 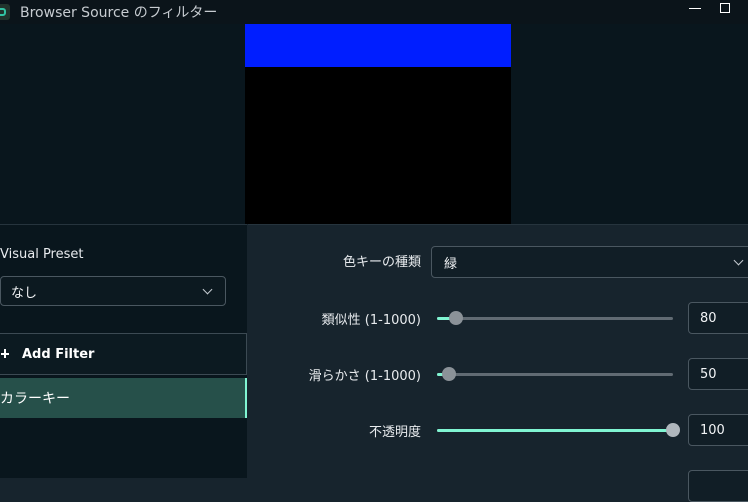 I want to click on add-filter-label: Add Filter, so click(x=58, y=354).